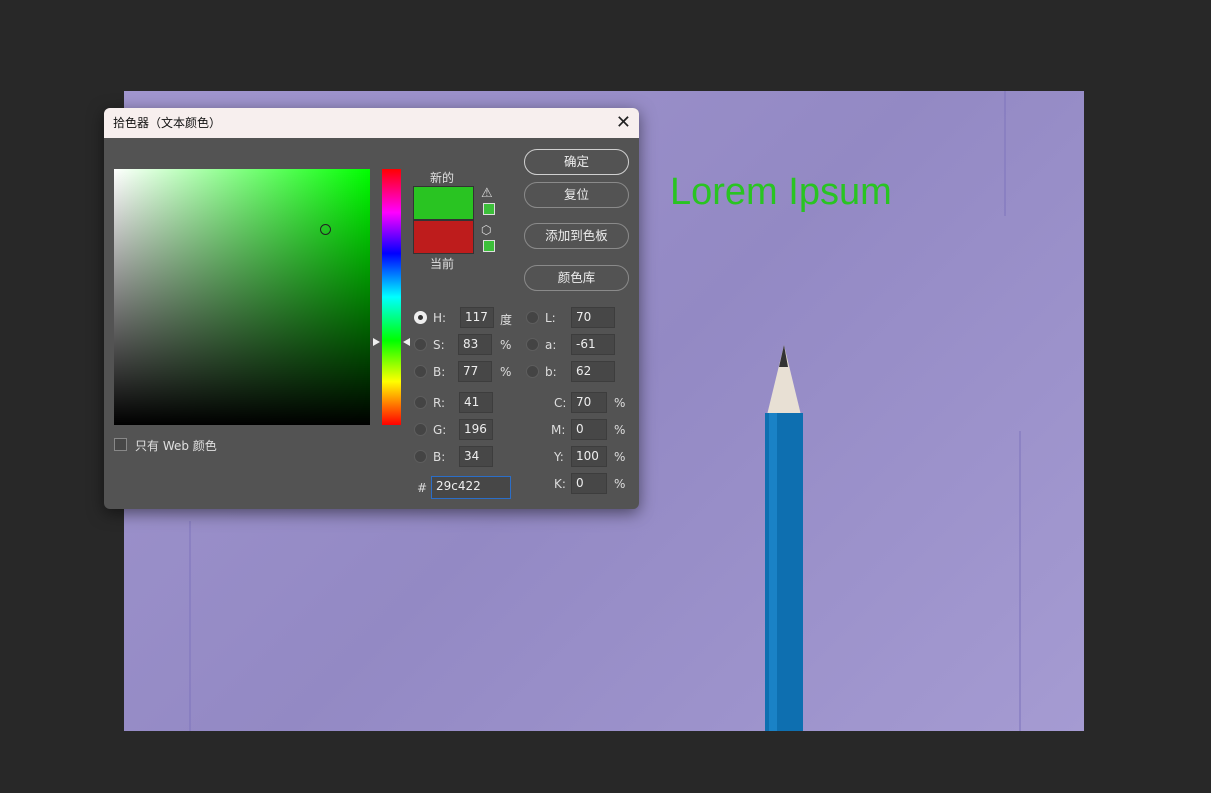 Image resolution: width=1211 pixels, height=793 pixels. What do you see at coordinates (620, 403) in the screenshot?
I see `c-unit: %` at bounding box center [620, 403].